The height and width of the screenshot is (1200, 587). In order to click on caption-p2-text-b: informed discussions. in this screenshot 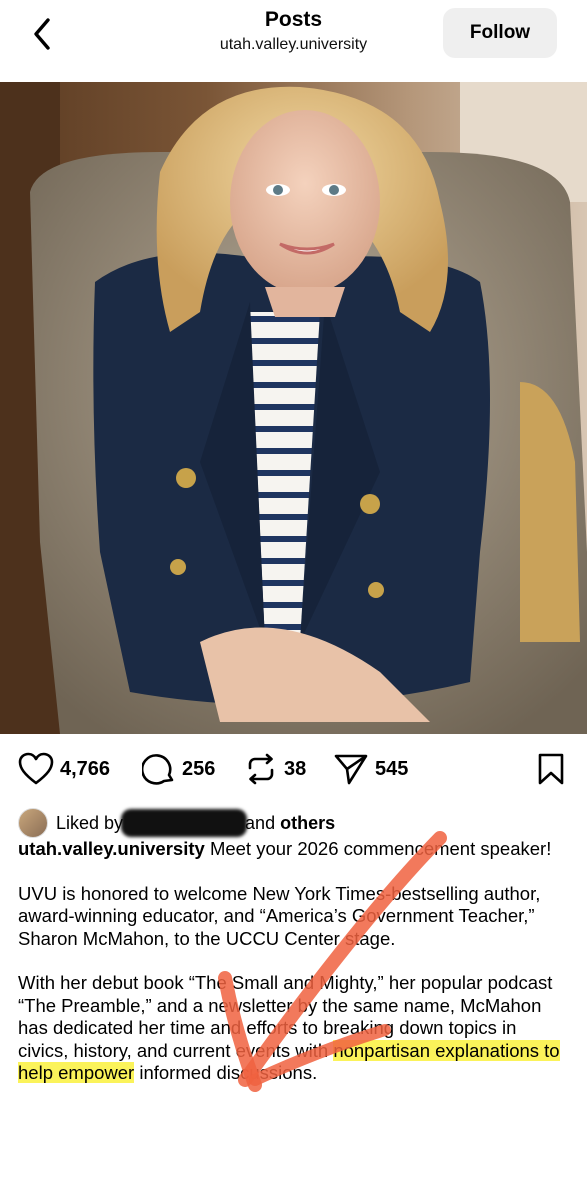, I will do `click(226, 1072)`.